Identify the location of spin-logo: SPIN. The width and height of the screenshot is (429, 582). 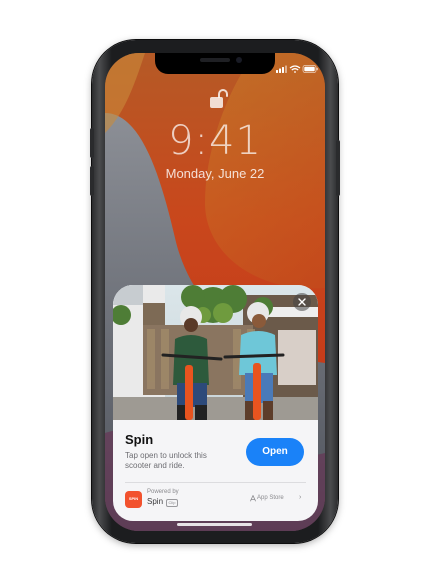
(133, 499).